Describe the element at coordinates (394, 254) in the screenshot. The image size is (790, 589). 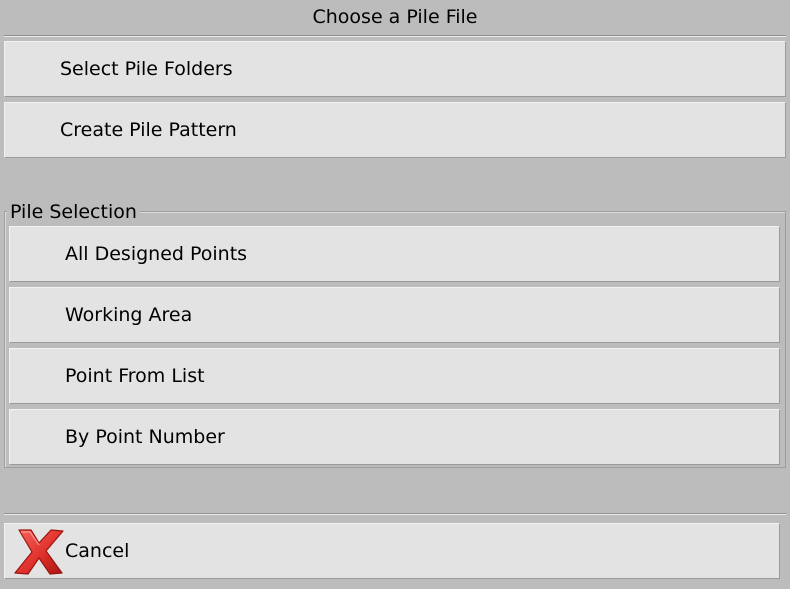
I see `all-designed-points-button: All Designed Points` at that location.